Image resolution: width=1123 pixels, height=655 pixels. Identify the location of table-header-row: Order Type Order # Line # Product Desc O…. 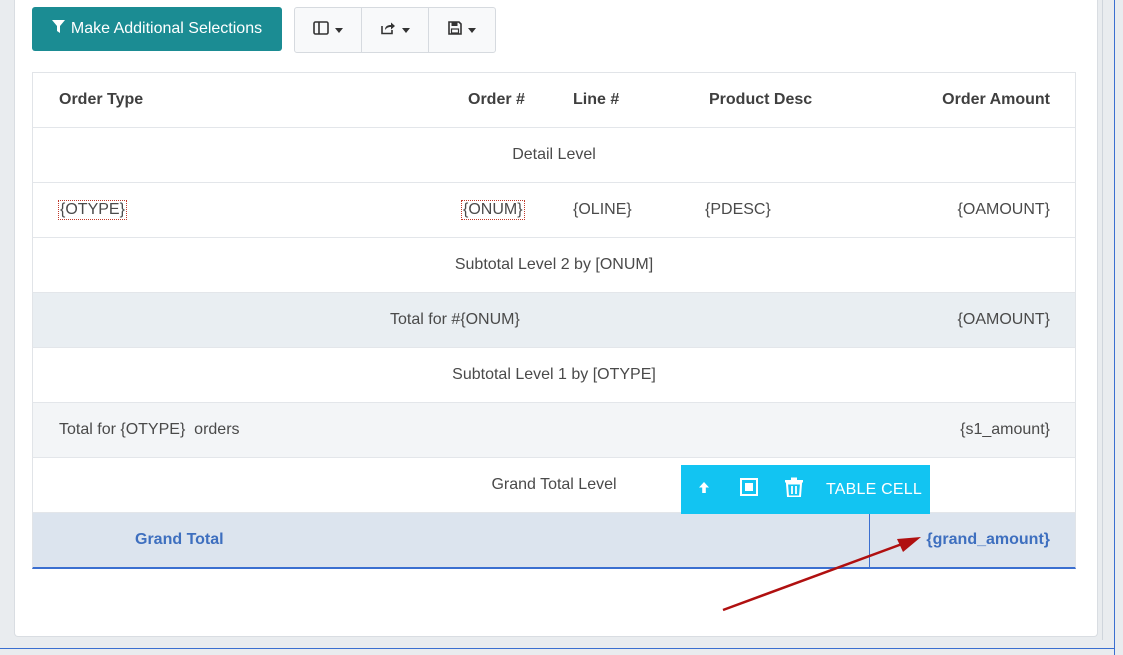
(554, 100).